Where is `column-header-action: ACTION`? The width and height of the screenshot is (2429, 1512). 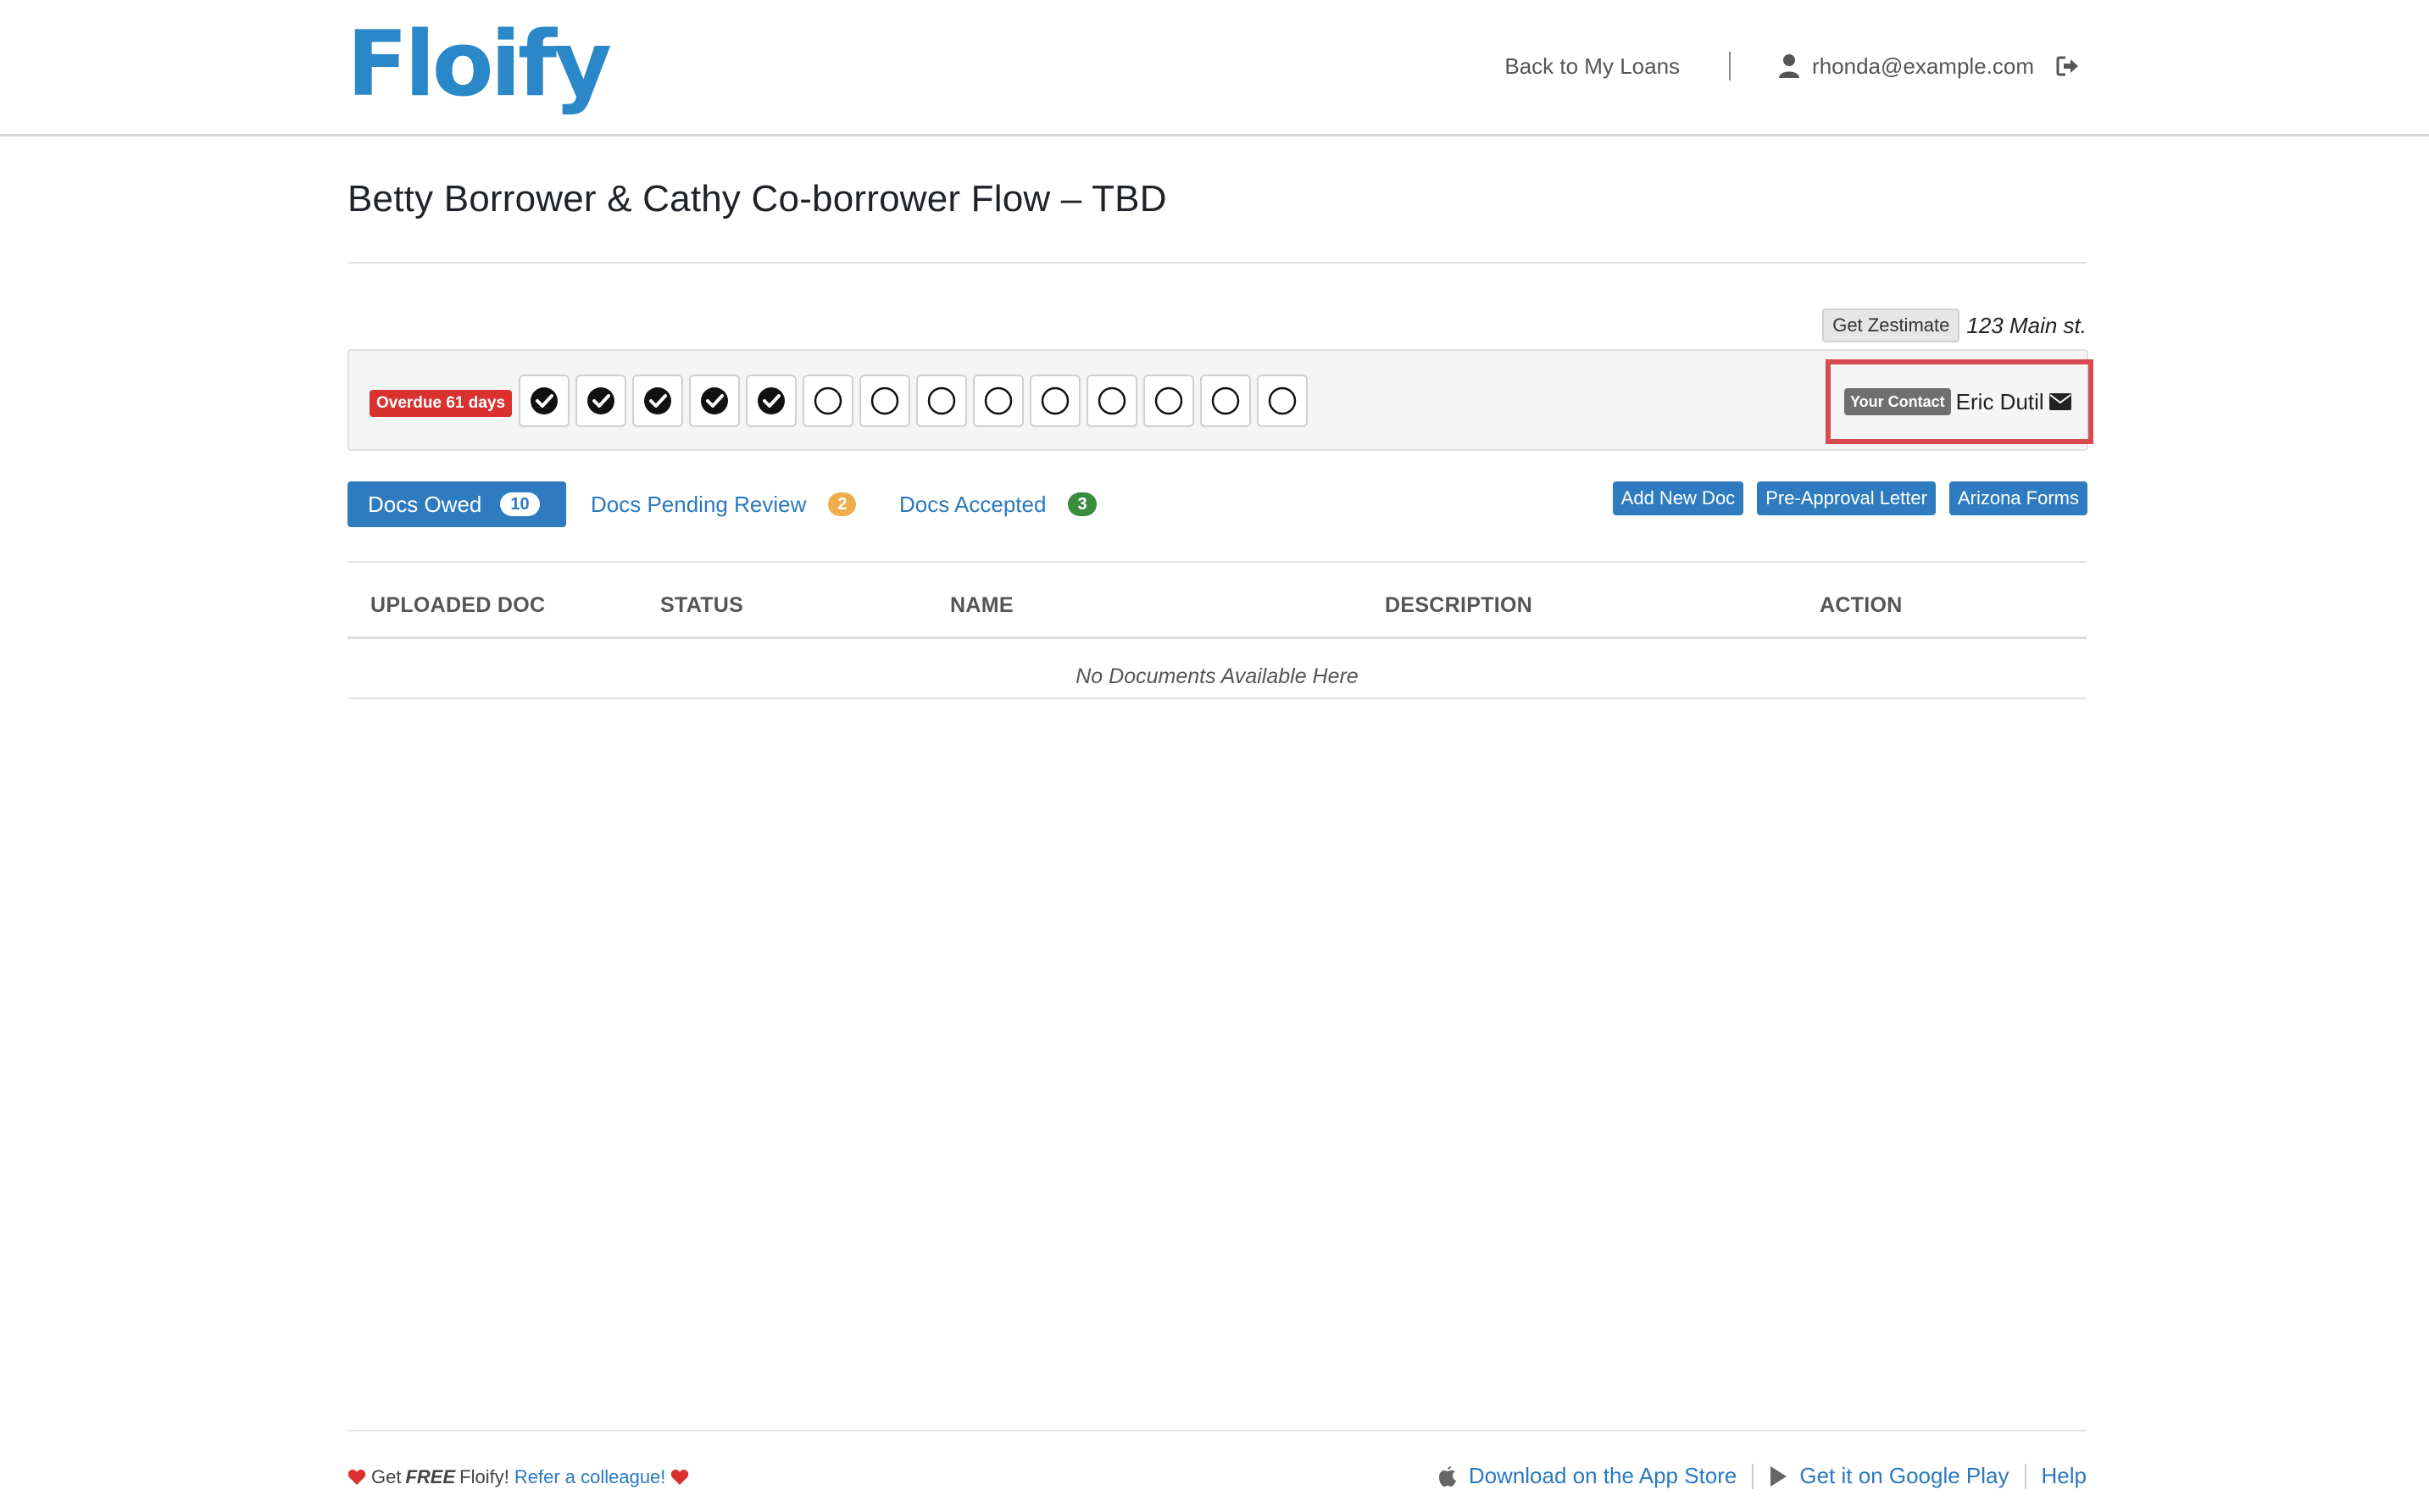
column-header-action: ACTION is located at coordinates (1861, 605).